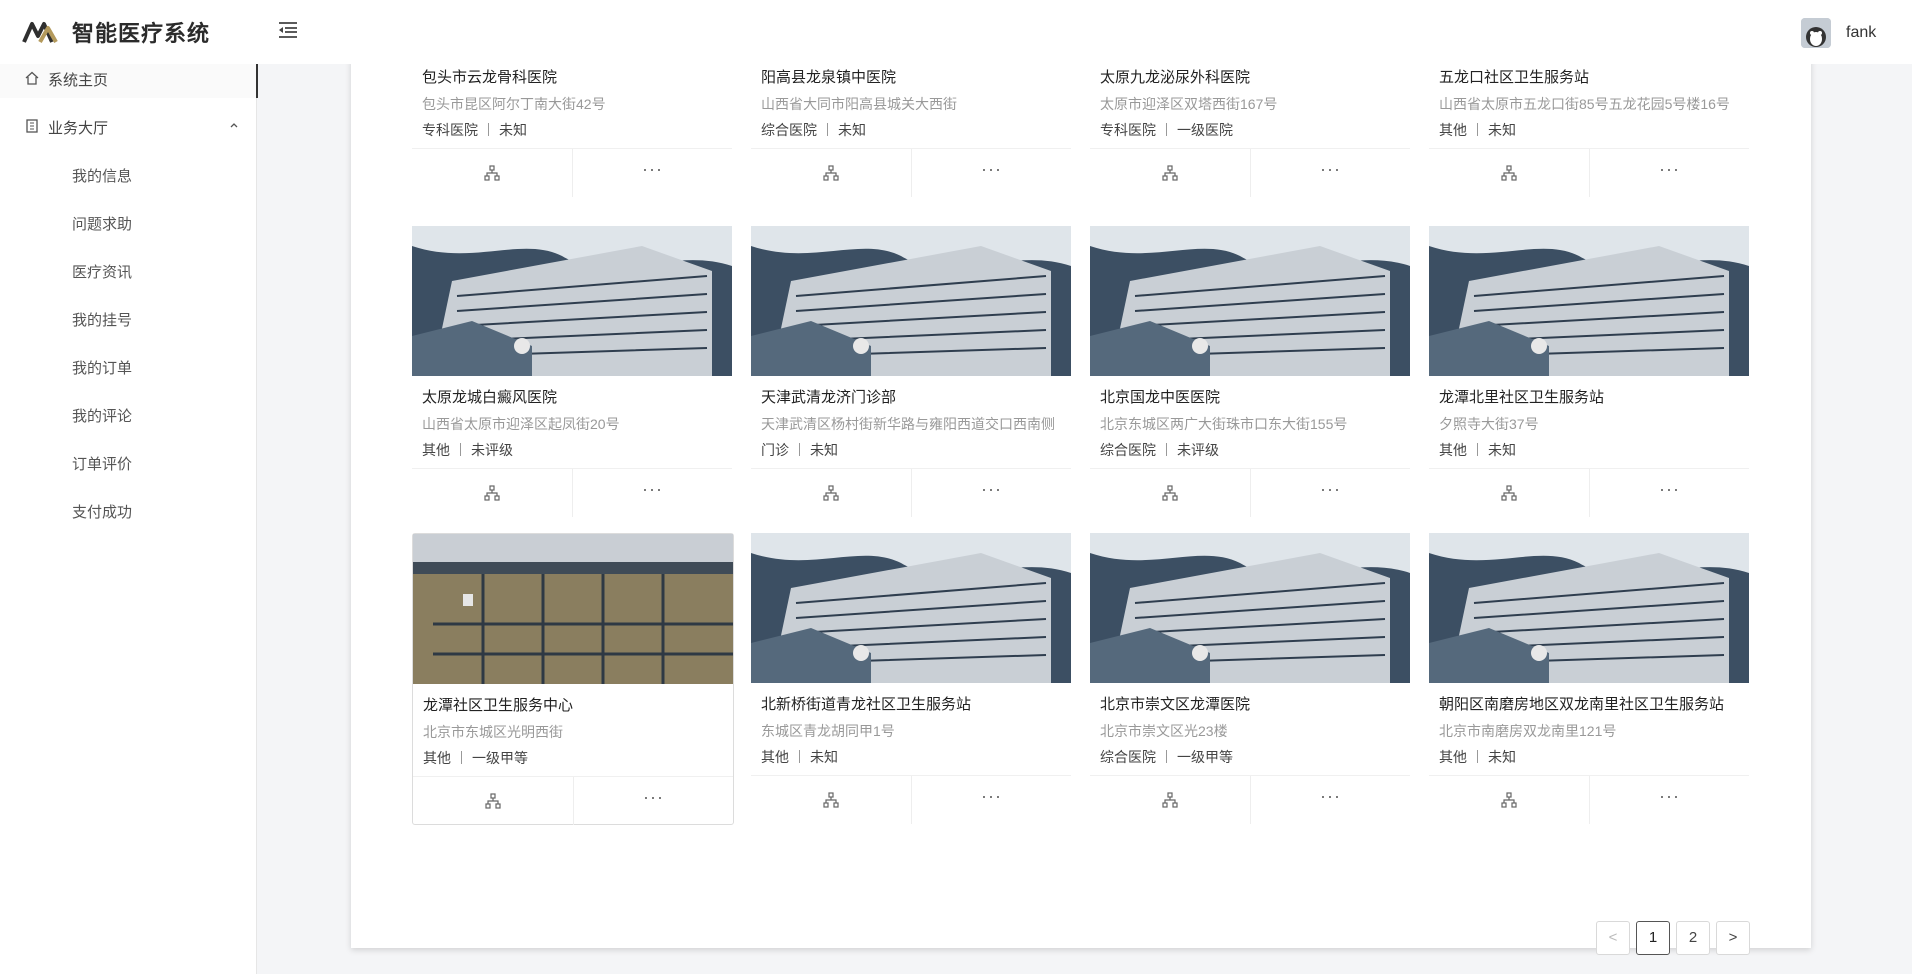 Image resolution: width=1912 pixels, height=974 pixels. I want to click on sidebar-item-news: 医疗资讯, so click(128, 270).